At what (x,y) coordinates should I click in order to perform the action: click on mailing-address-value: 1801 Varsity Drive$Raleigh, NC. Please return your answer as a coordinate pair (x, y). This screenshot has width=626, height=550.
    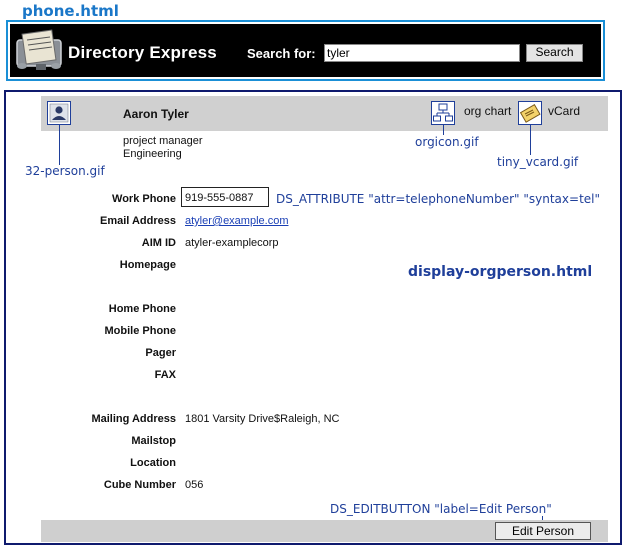
    Looking at the image, I should click on (262, 419).